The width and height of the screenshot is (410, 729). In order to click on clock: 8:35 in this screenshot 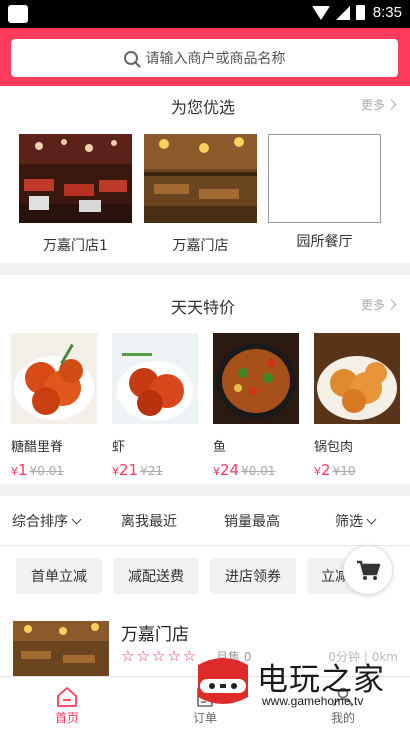, I will do `click(387, 12)`.